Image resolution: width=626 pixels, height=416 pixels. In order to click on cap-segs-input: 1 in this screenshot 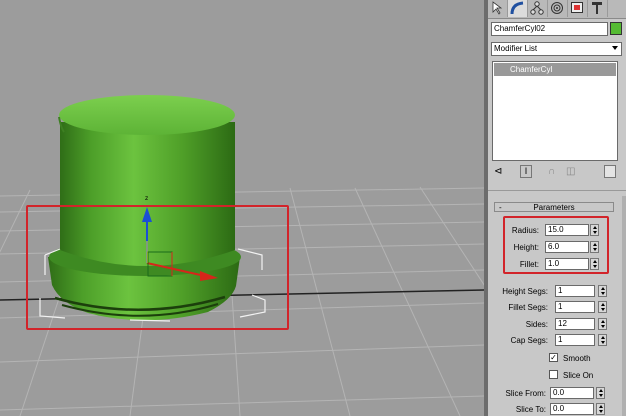, I will do `click(575, 340)`.